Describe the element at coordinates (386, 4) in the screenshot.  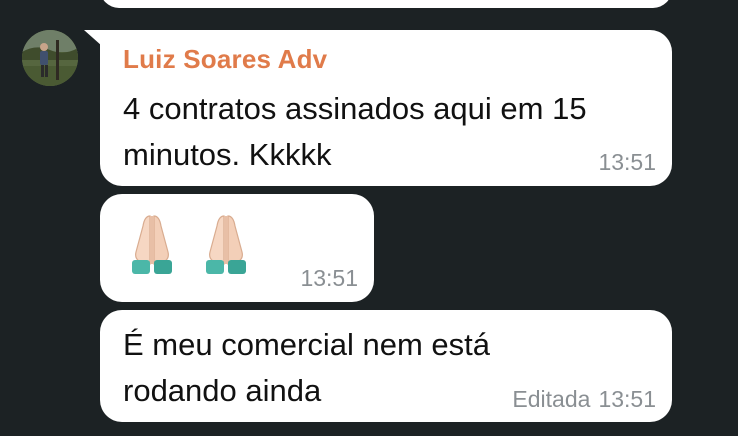
I see `previous-message-bubble` at that location.